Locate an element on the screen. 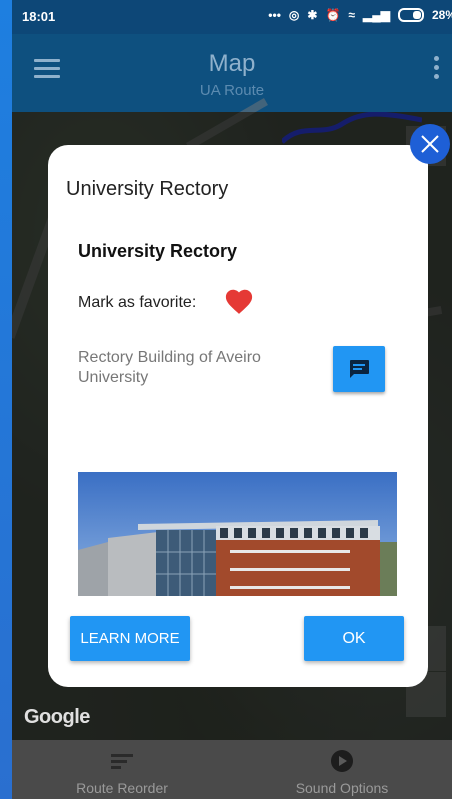  close-icon is located at coordinates (430, 144).